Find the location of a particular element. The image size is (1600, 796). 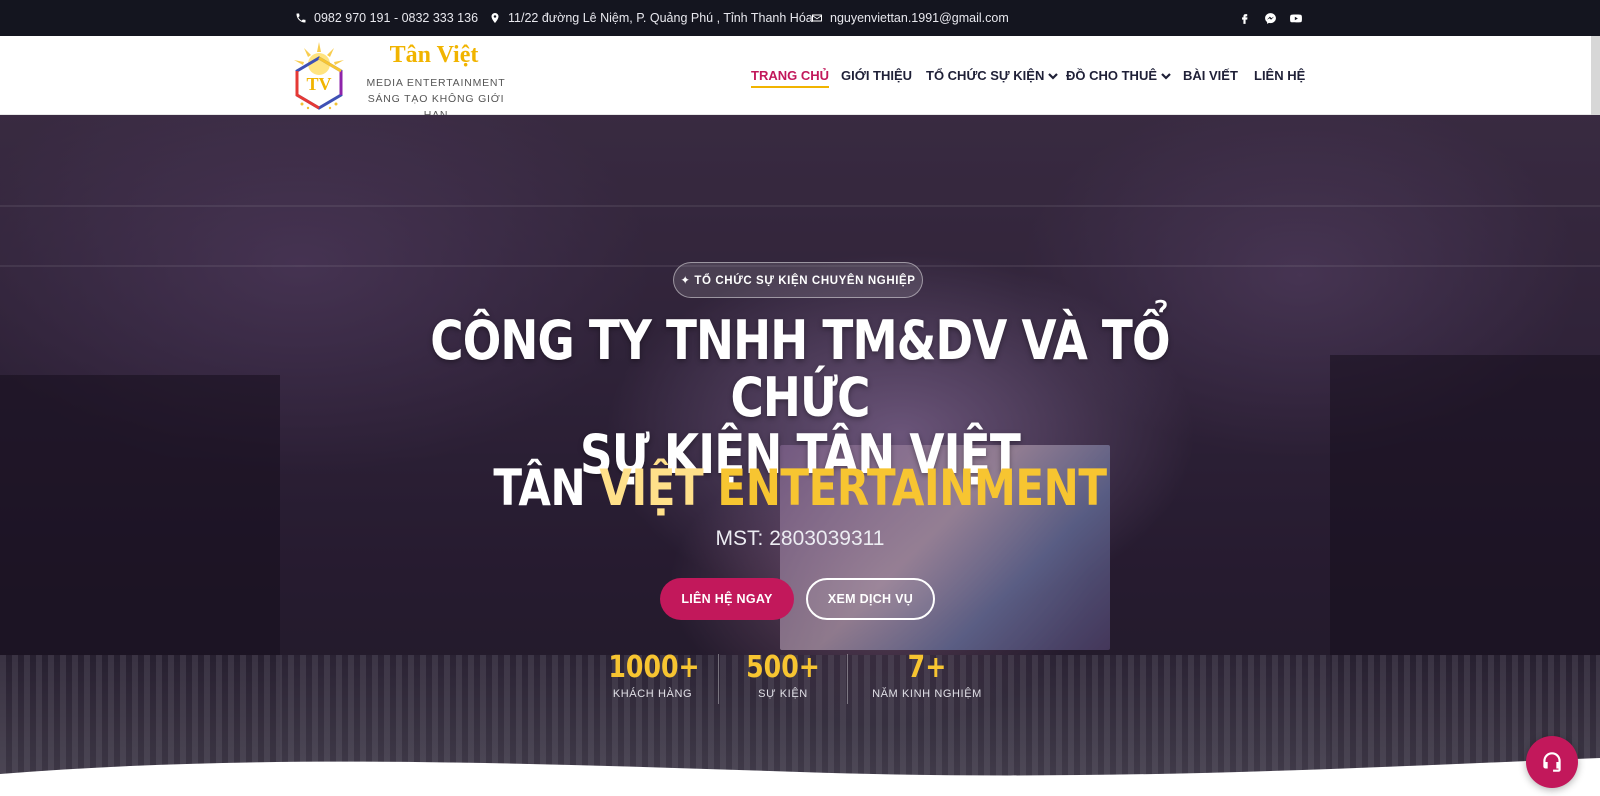

stat-events: 500+ SỰ KIỆN is located at coordinates (783, 675).